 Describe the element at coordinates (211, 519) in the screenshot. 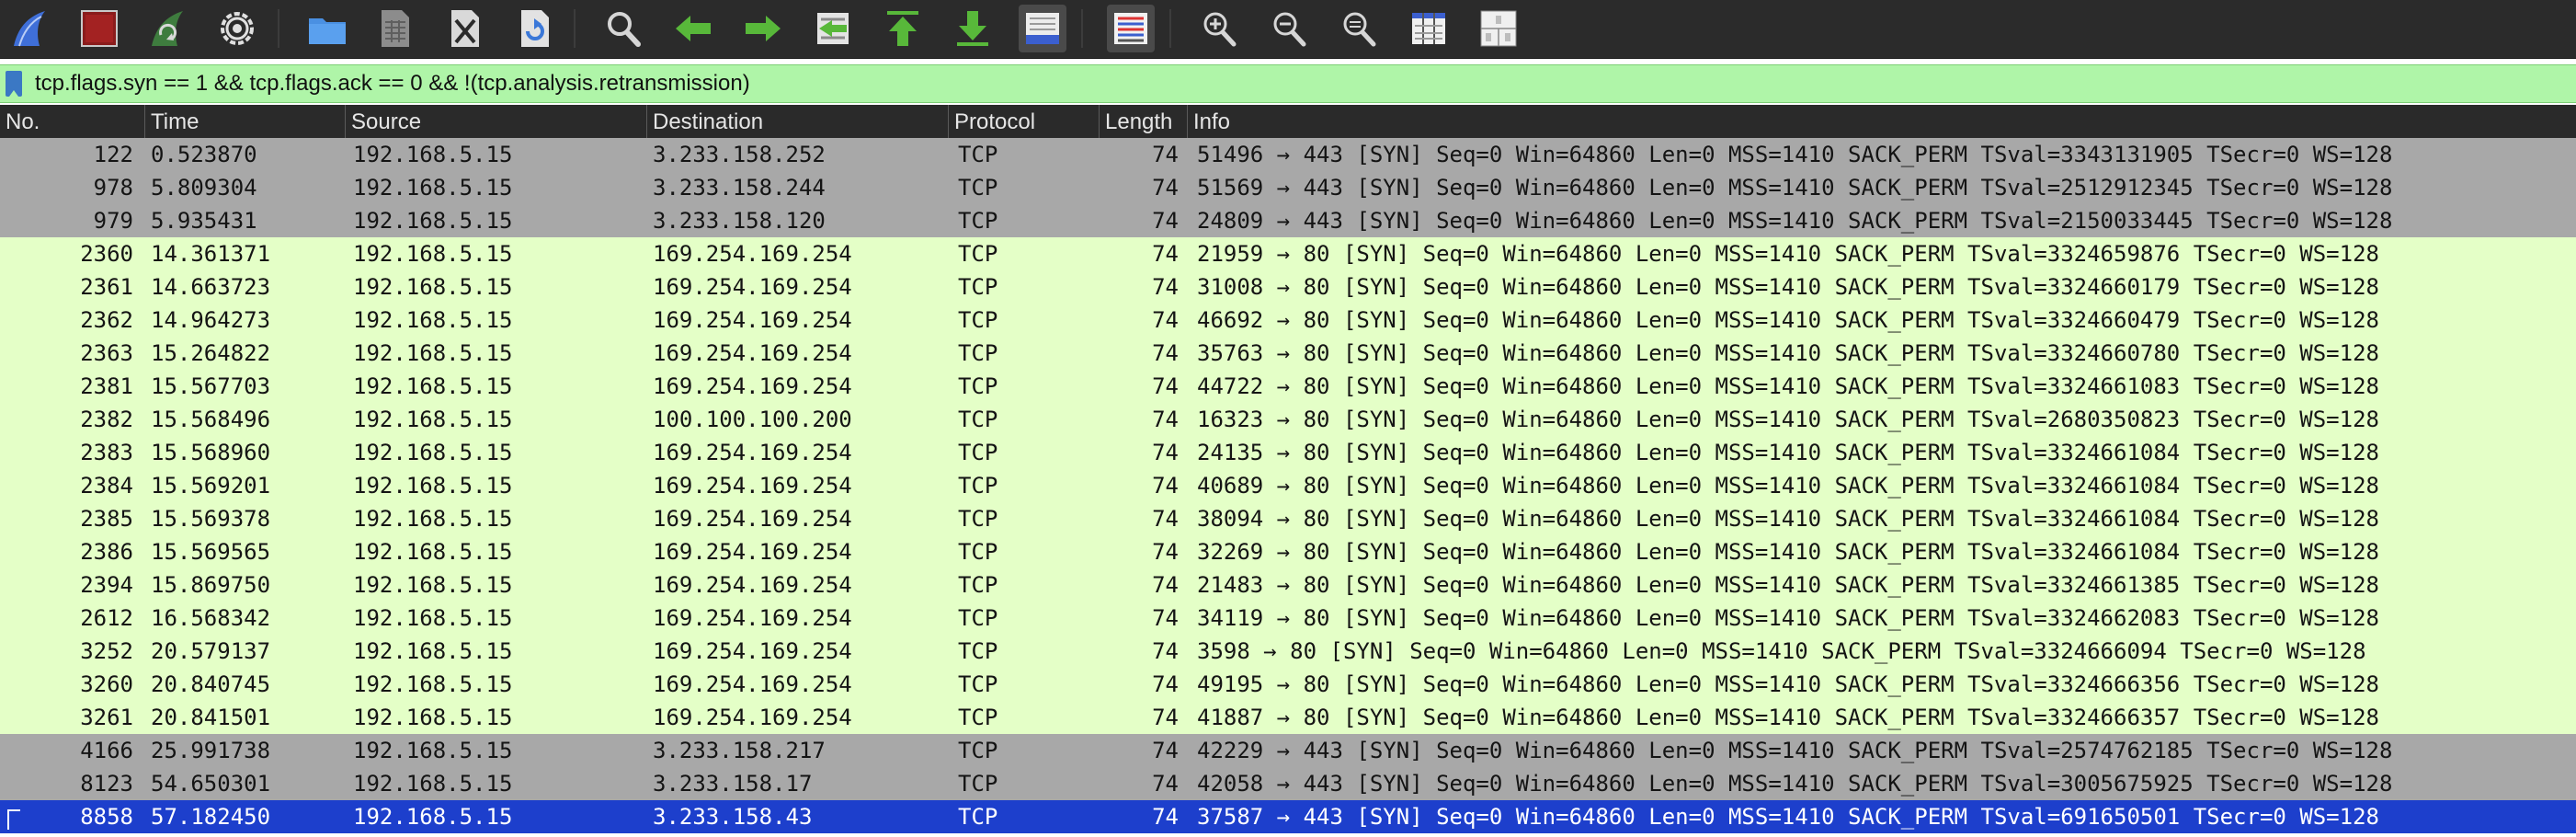

I see `cell-time: 15.569378` at that location.